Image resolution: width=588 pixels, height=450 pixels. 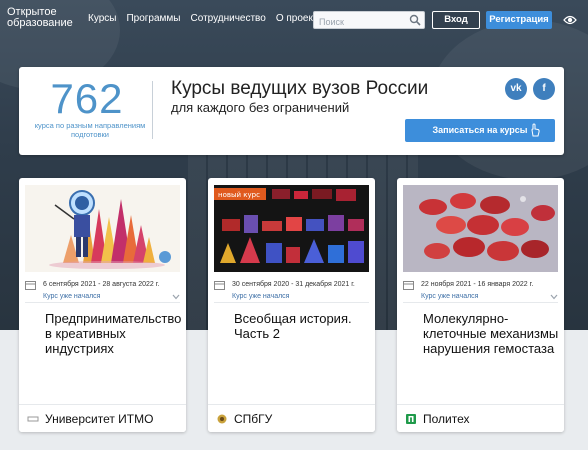 I want to click on nav-link-courses: Курсы, so click(x=102, y=18).